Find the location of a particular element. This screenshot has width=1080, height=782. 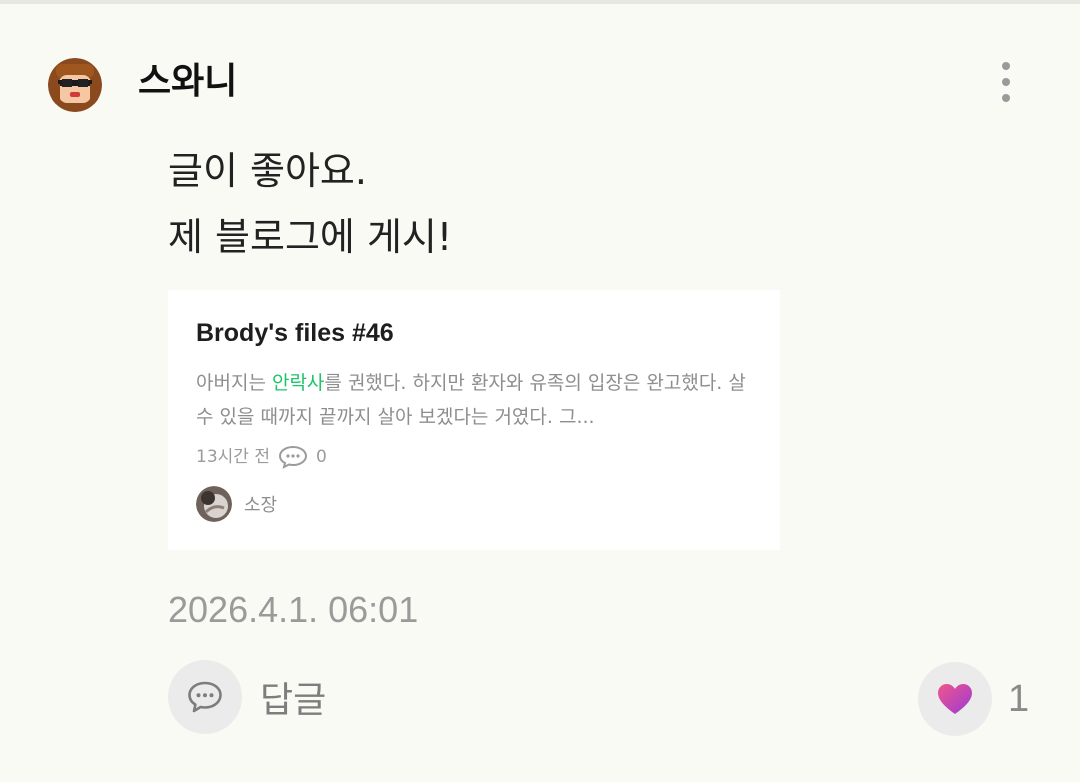

card-author: 소장 is located at coordinates (474, 504).